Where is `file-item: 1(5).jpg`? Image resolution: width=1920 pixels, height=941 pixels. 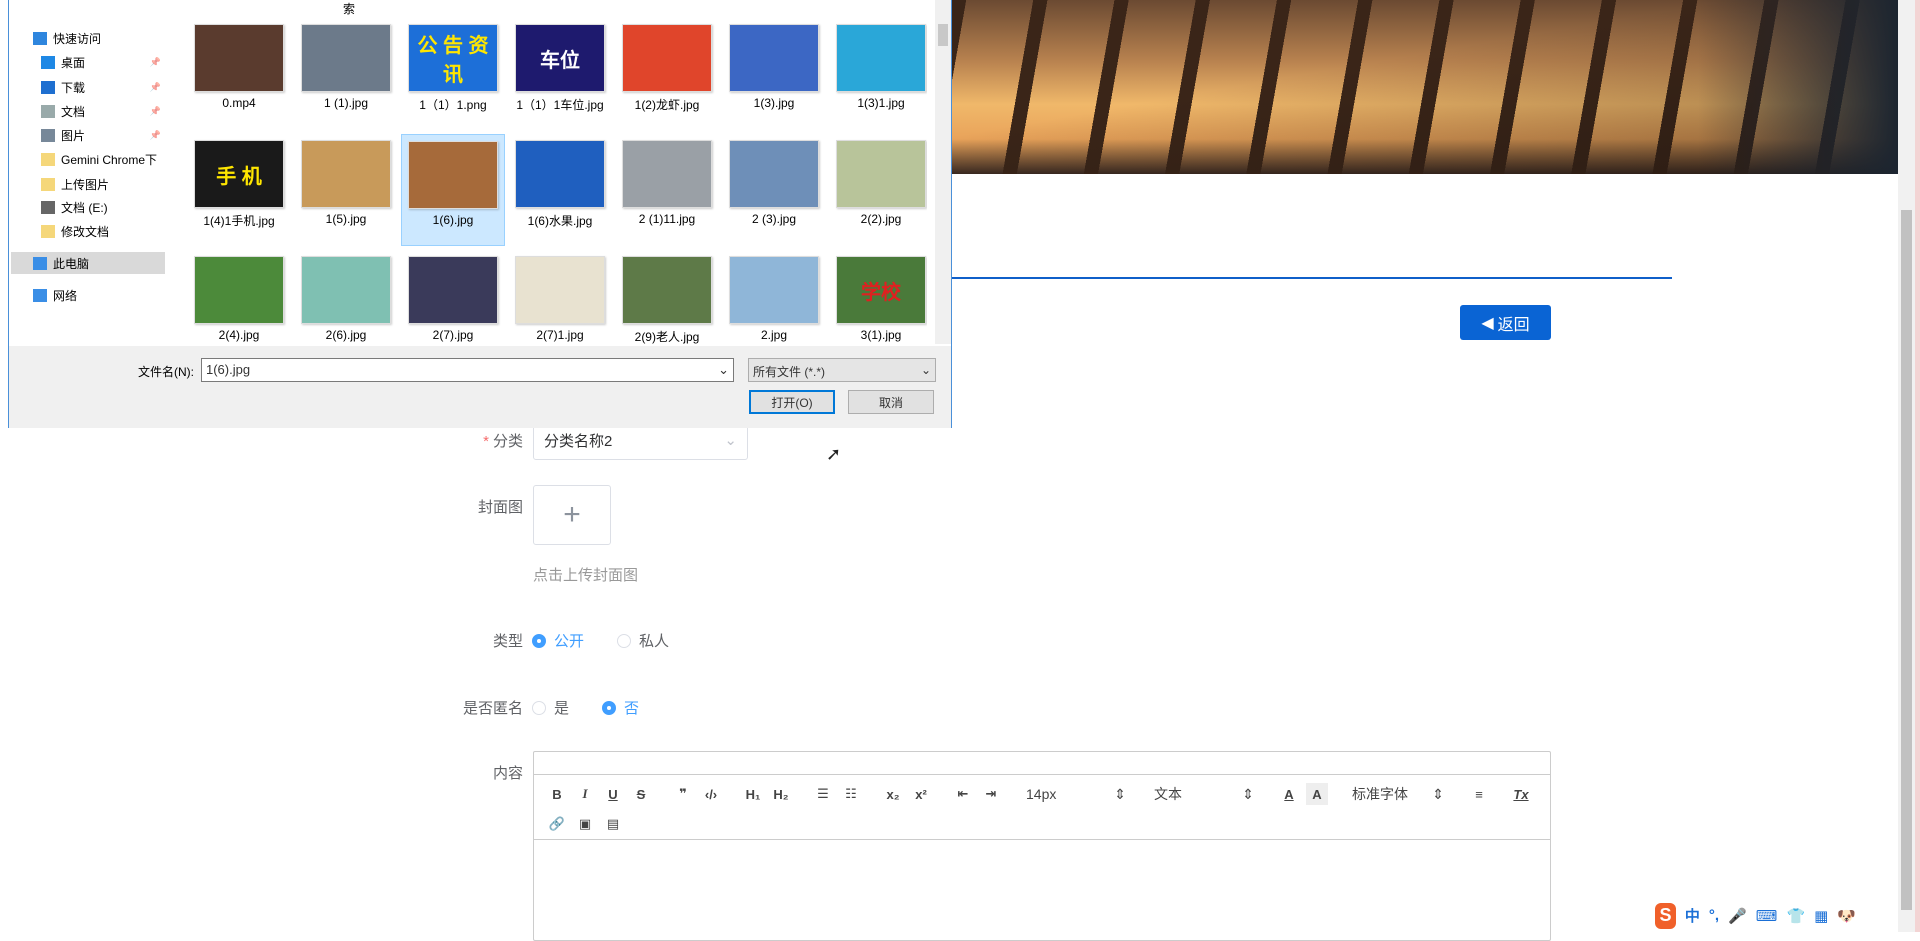
file-item: 1(5).jpg is located at coordinates (346, 190).